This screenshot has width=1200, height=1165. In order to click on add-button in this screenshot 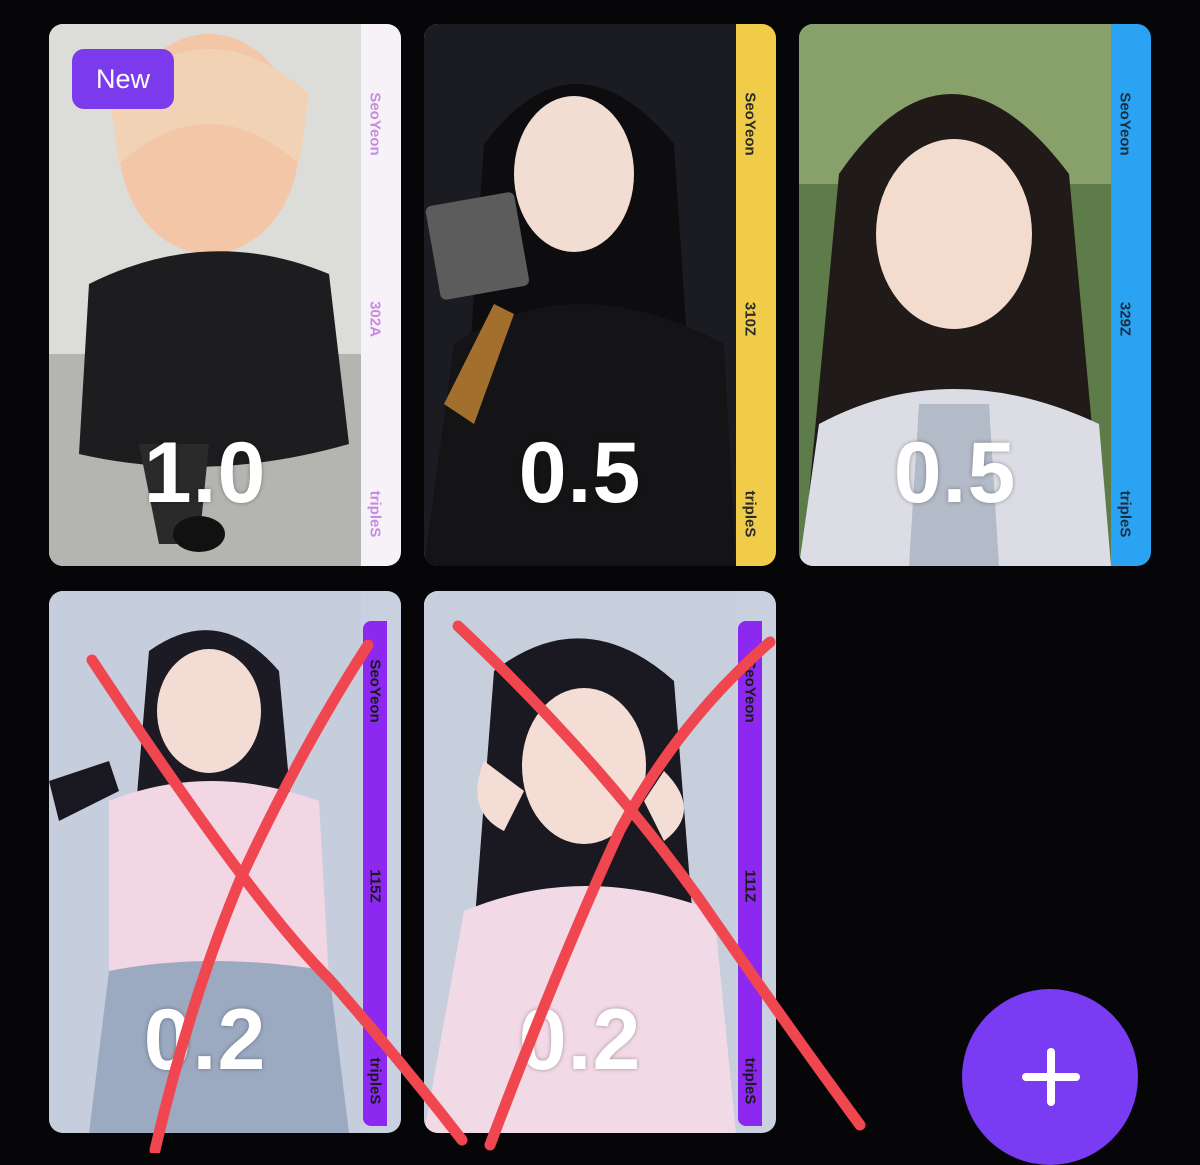, I will do `click(1050, 1077)`.